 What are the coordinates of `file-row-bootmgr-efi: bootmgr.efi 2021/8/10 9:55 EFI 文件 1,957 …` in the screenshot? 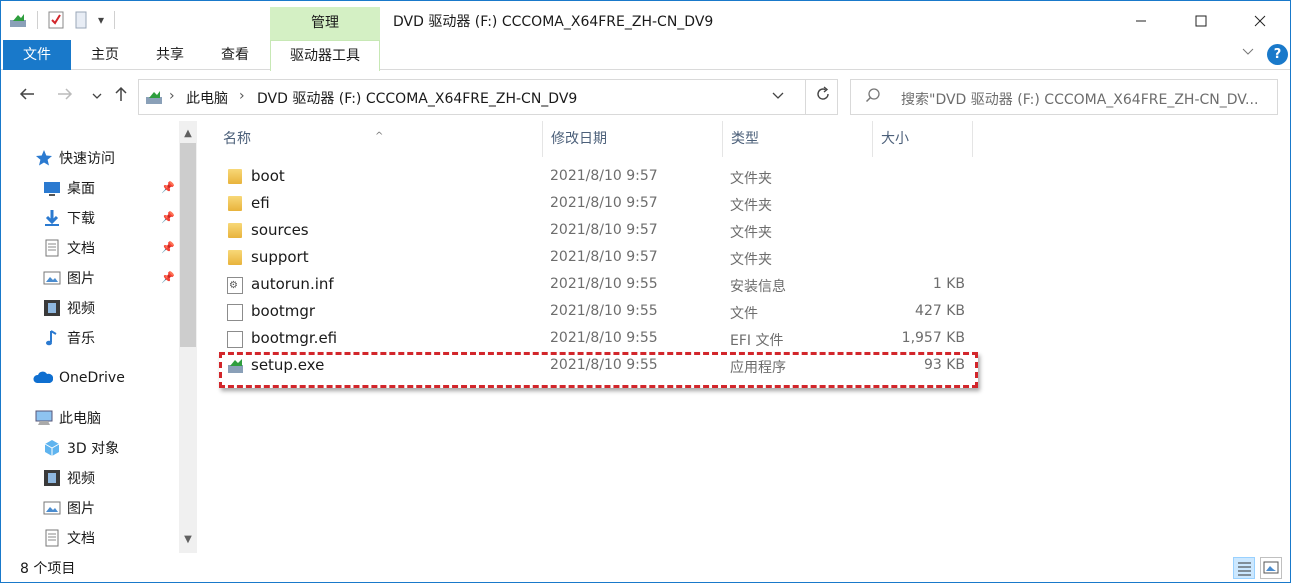 It's located at (595, 339).